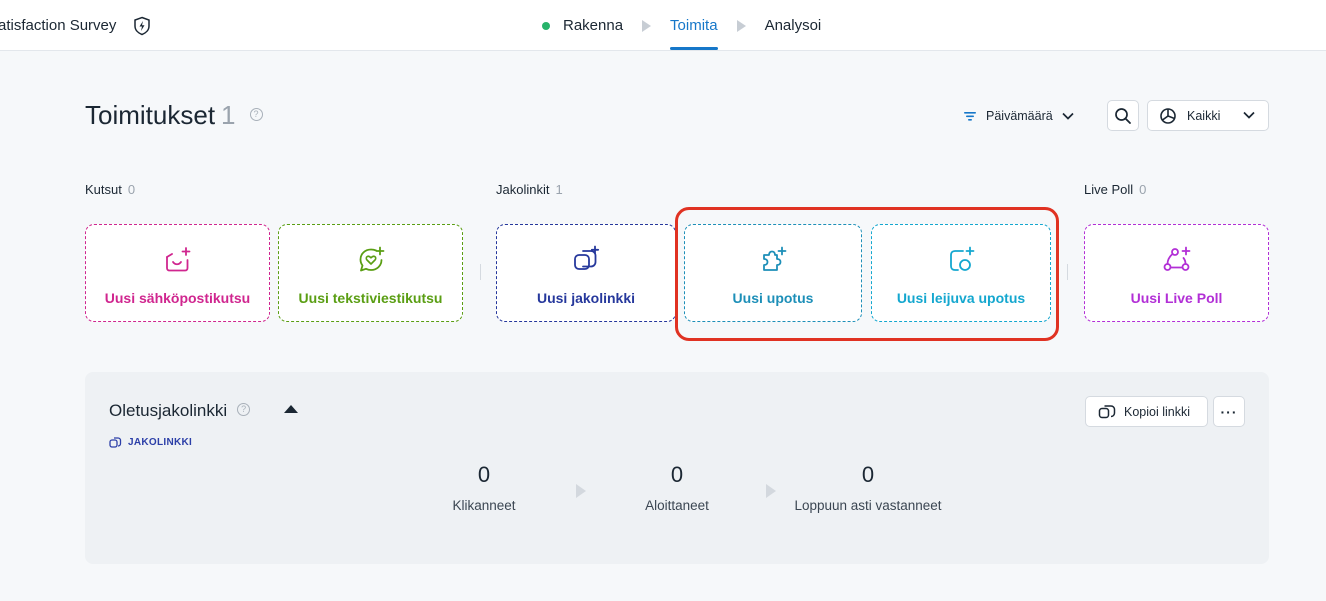 The image size is (1326, 601). I want to click on share-link-icon, so click(587, 257).